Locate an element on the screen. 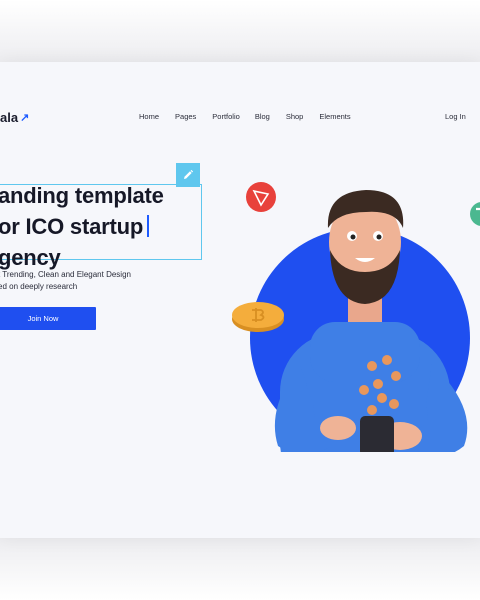  join-now-button: Join Now is located at coordinates (48, 318).